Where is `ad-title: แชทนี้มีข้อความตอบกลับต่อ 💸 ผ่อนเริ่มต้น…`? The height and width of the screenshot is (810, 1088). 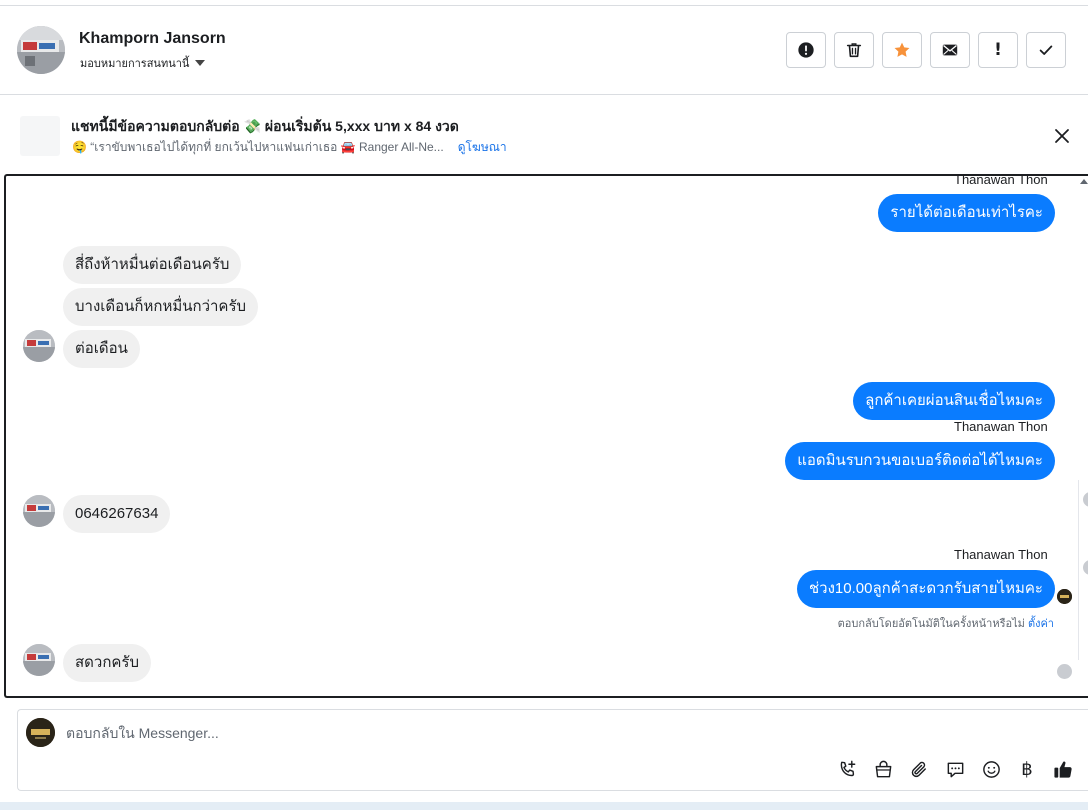
ad-title: แชทนี้มีข้อความตอบกลับต่อ 💸 ผ่อนเริ่มต้น… is located at coordinates (265, 126).